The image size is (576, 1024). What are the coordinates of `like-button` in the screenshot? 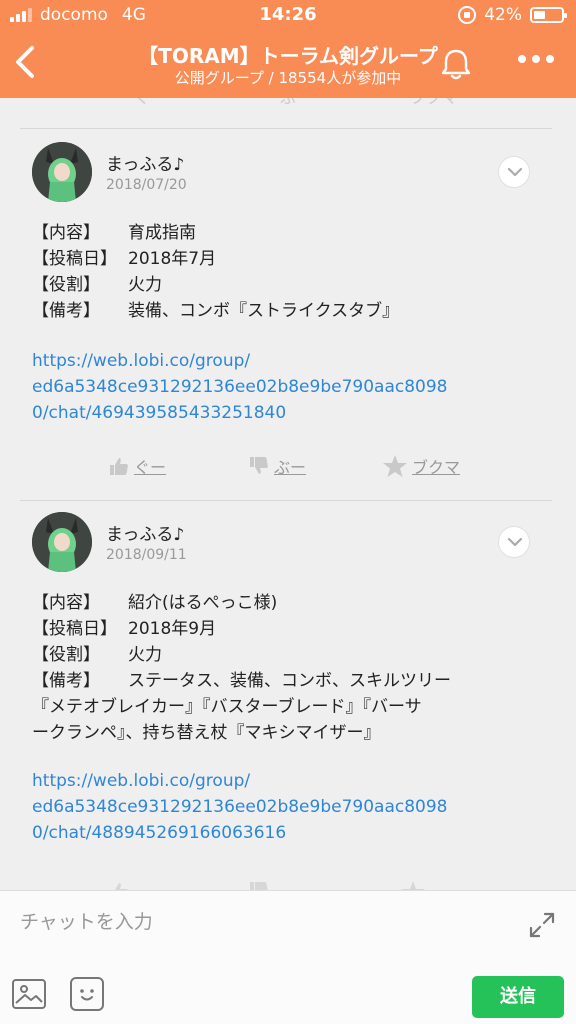 It's located at (119, 885).